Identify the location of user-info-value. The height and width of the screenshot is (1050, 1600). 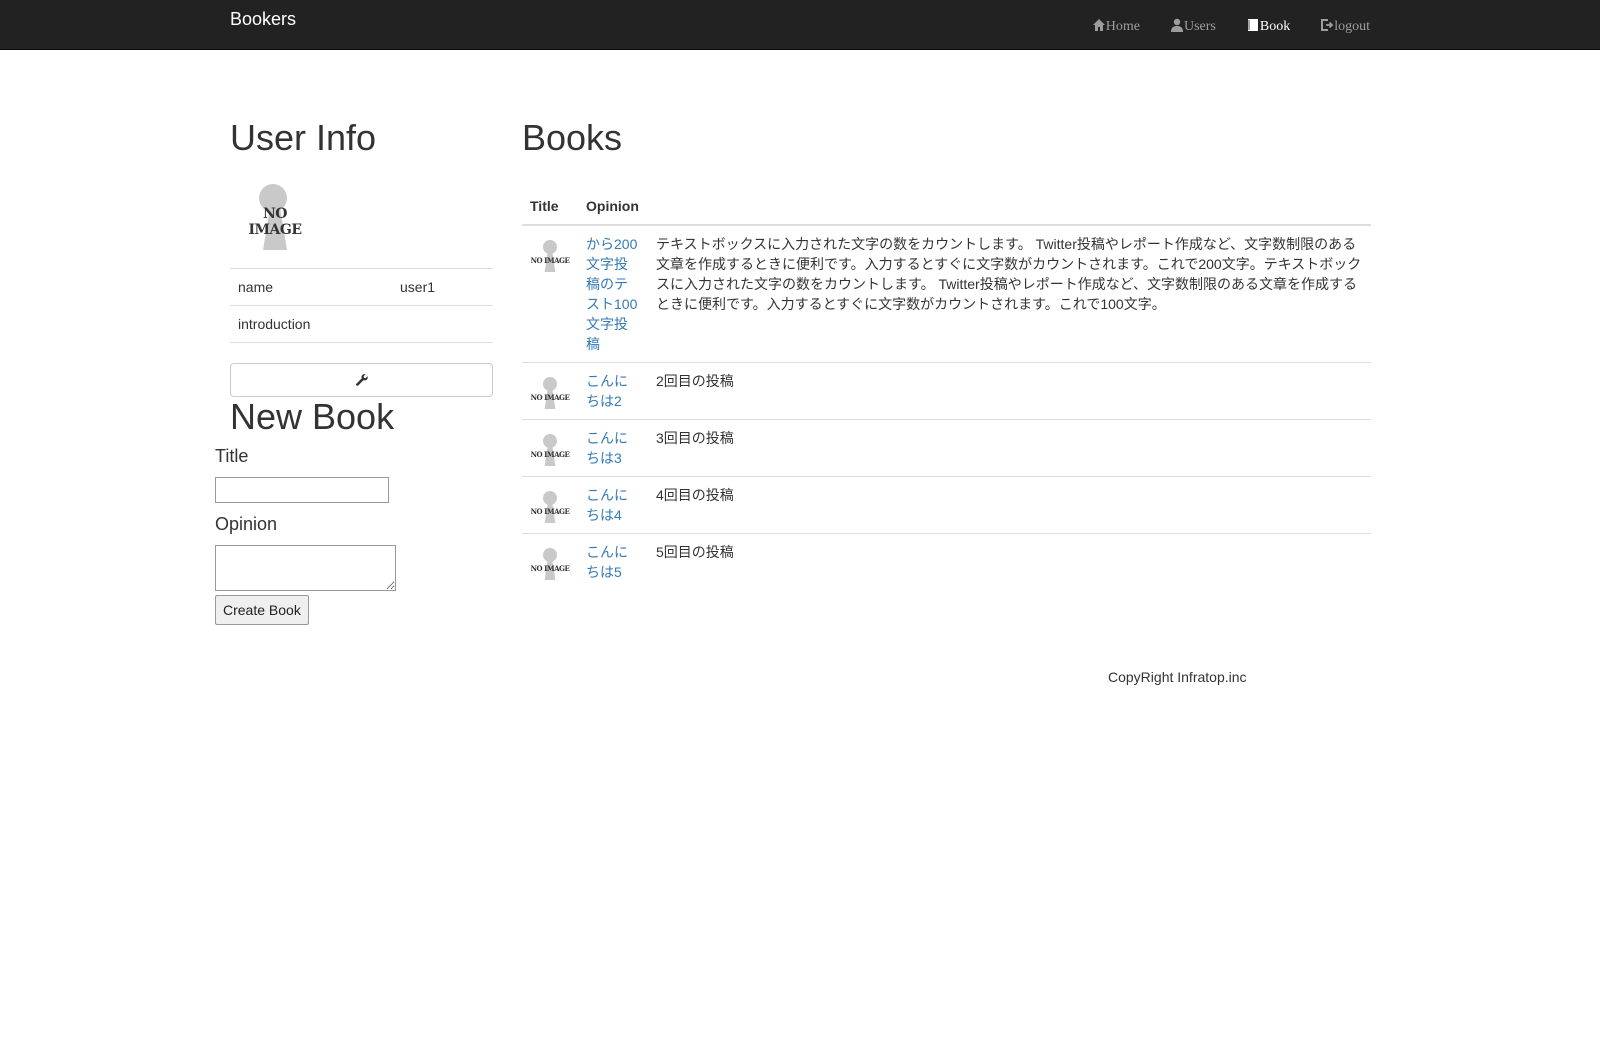
(442, 324).